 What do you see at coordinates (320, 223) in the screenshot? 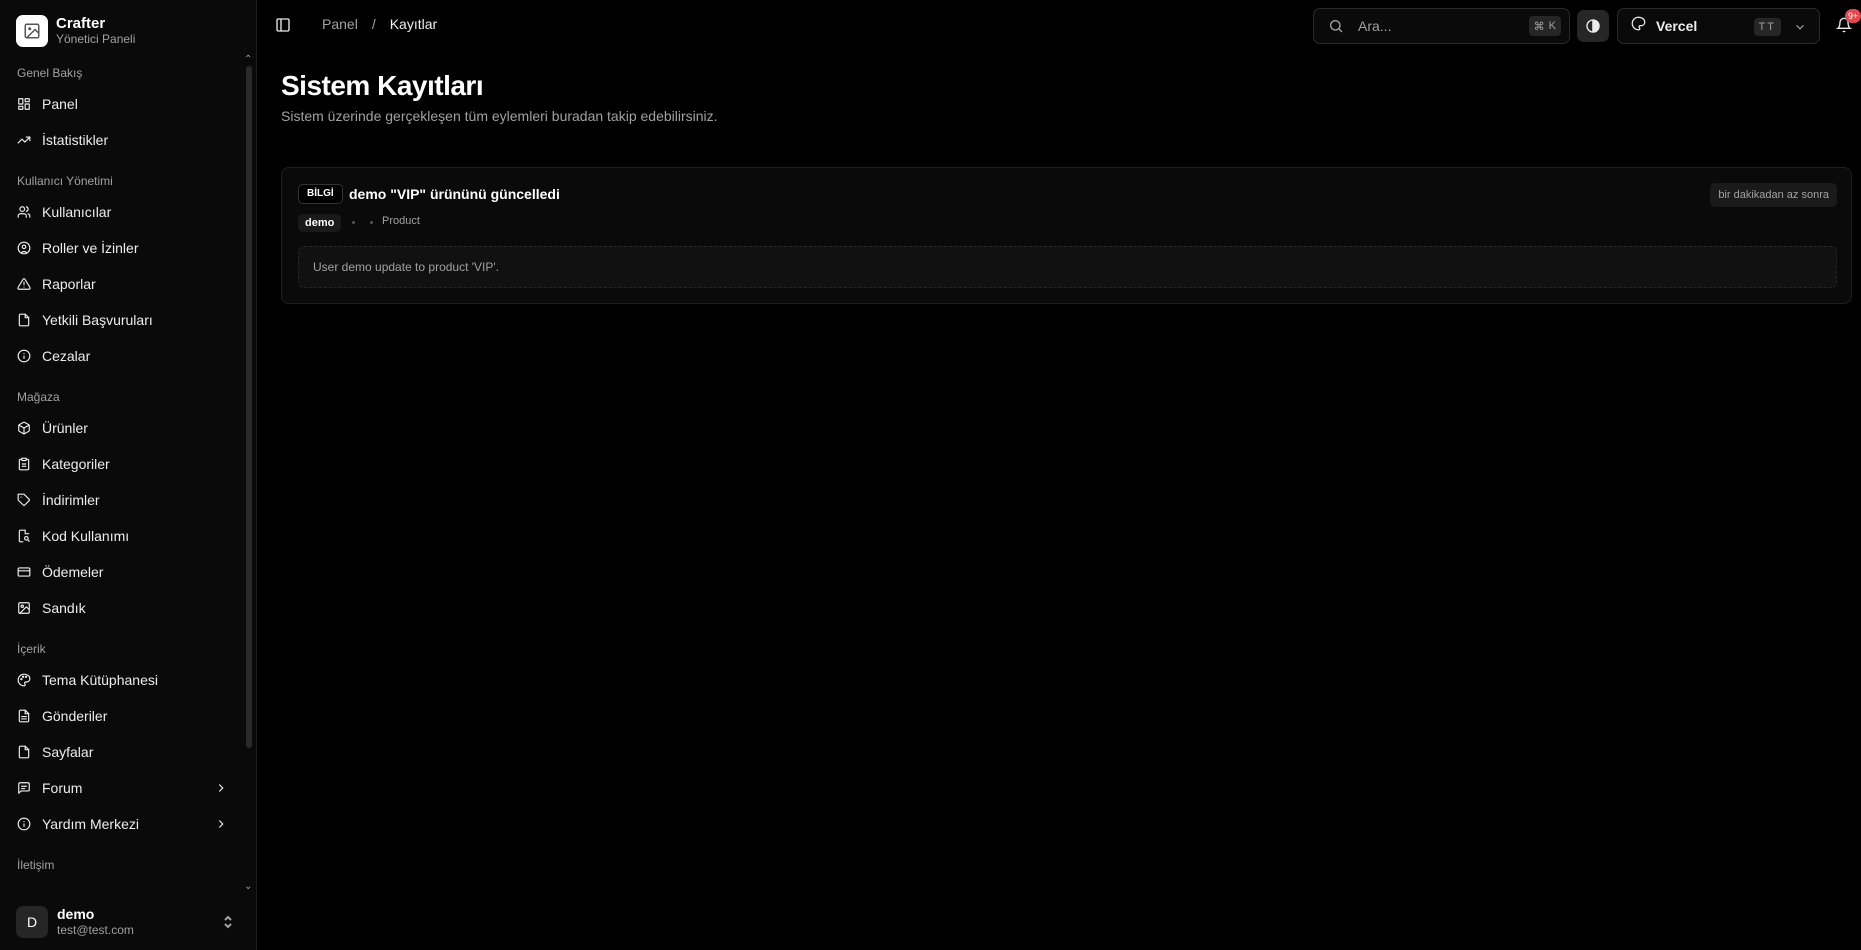
I see `log-user-badge: demo` at bounding box center [320, 223].